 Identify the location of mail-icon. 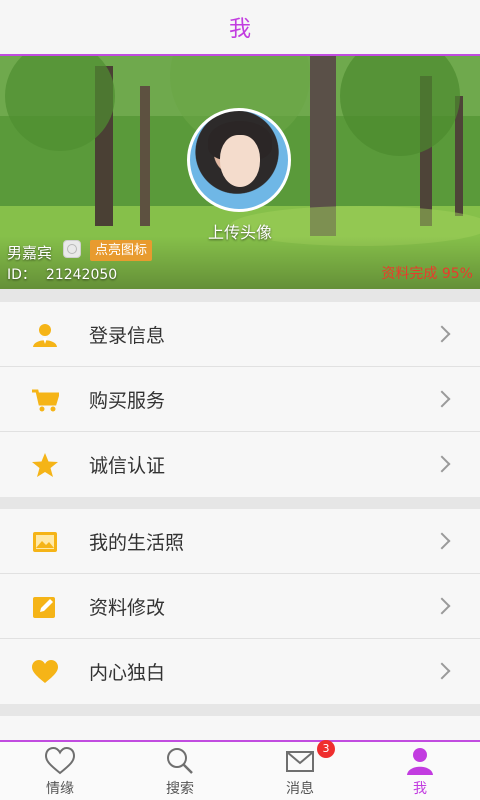
(300, 761).